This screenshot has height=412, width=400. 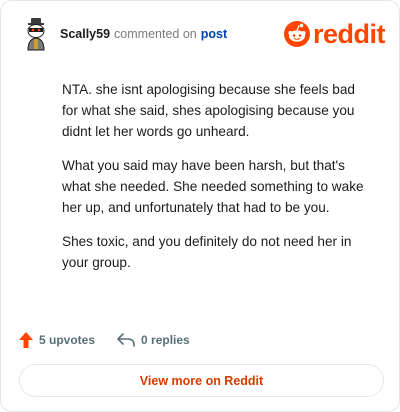 I want to click on upvote-arrow-icon, so click(x=26, y=340).